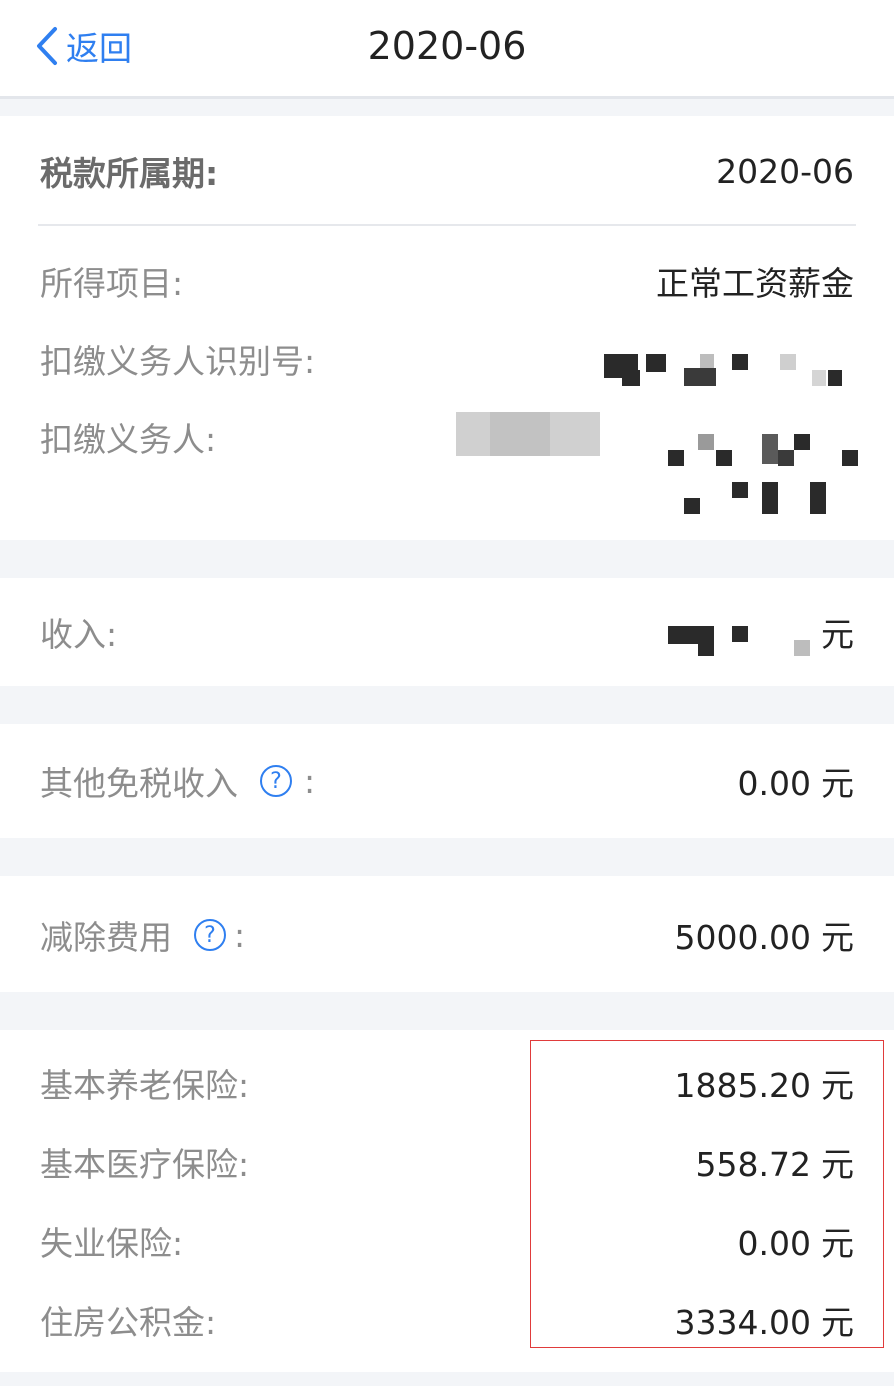 Image resolution: width=894 pixels, height=1386 pixels. I want to click on tax-period-value: 2020-06, so click(785, 171).